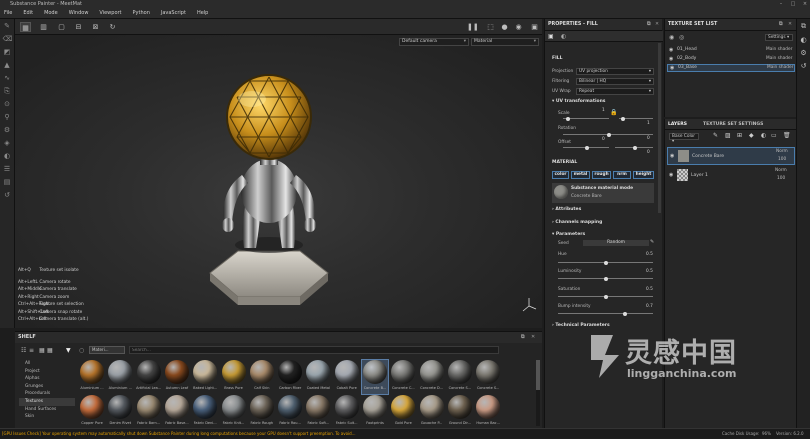  Describe the element at coordinates (505, 42) in the screenshot. I see `channel-select: Material ▾` at that location.